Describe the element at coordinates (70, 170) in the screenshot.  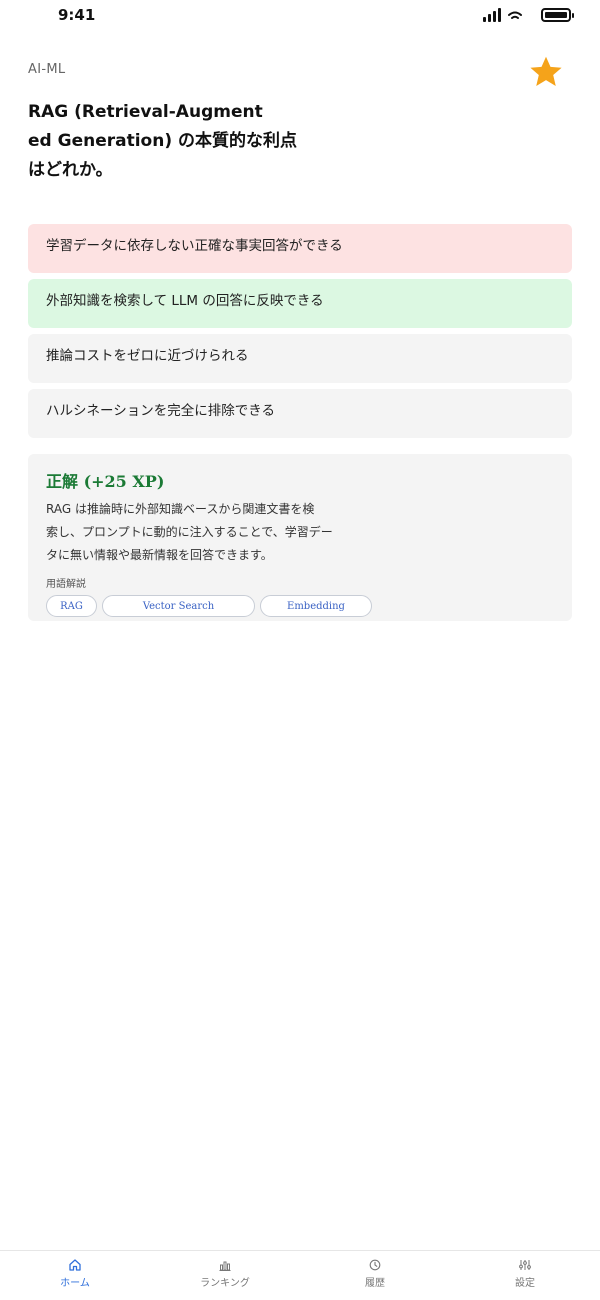
I see `question-line: はどれか。` at that location.